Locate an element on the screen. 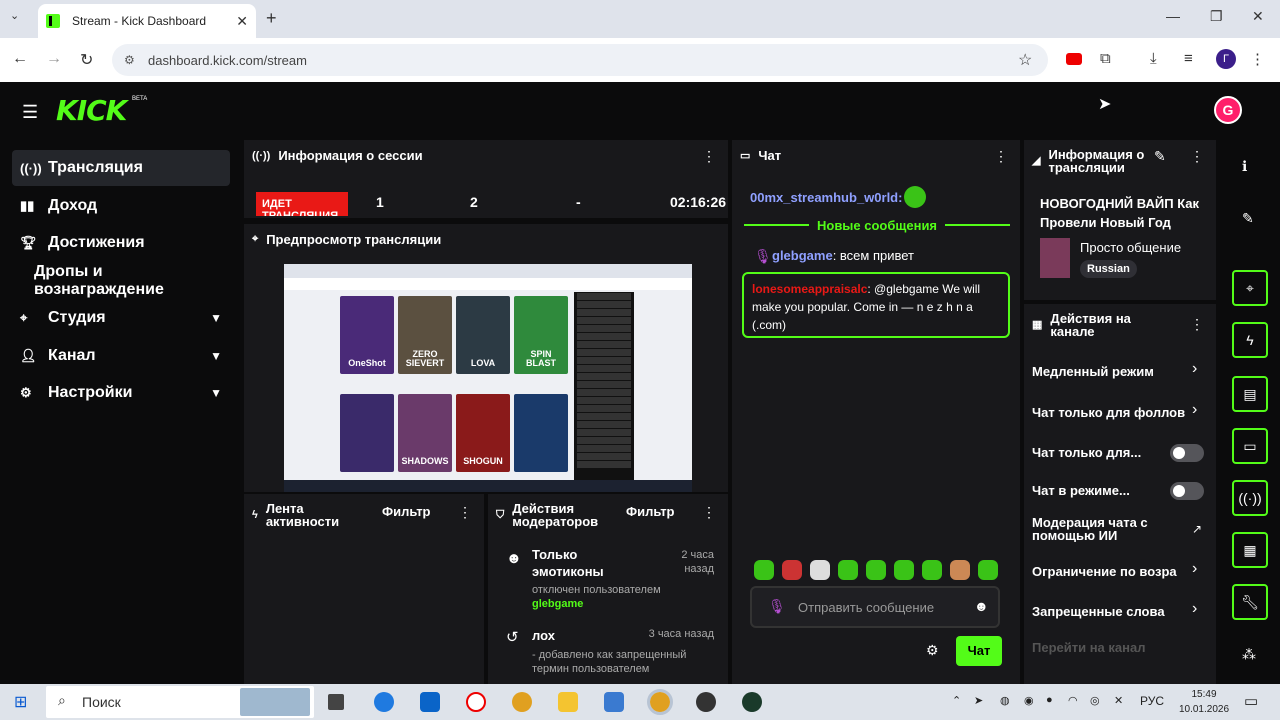 This screenshot has width=1280, height=720. back-icon: ← is located at coordinates (20, 59).